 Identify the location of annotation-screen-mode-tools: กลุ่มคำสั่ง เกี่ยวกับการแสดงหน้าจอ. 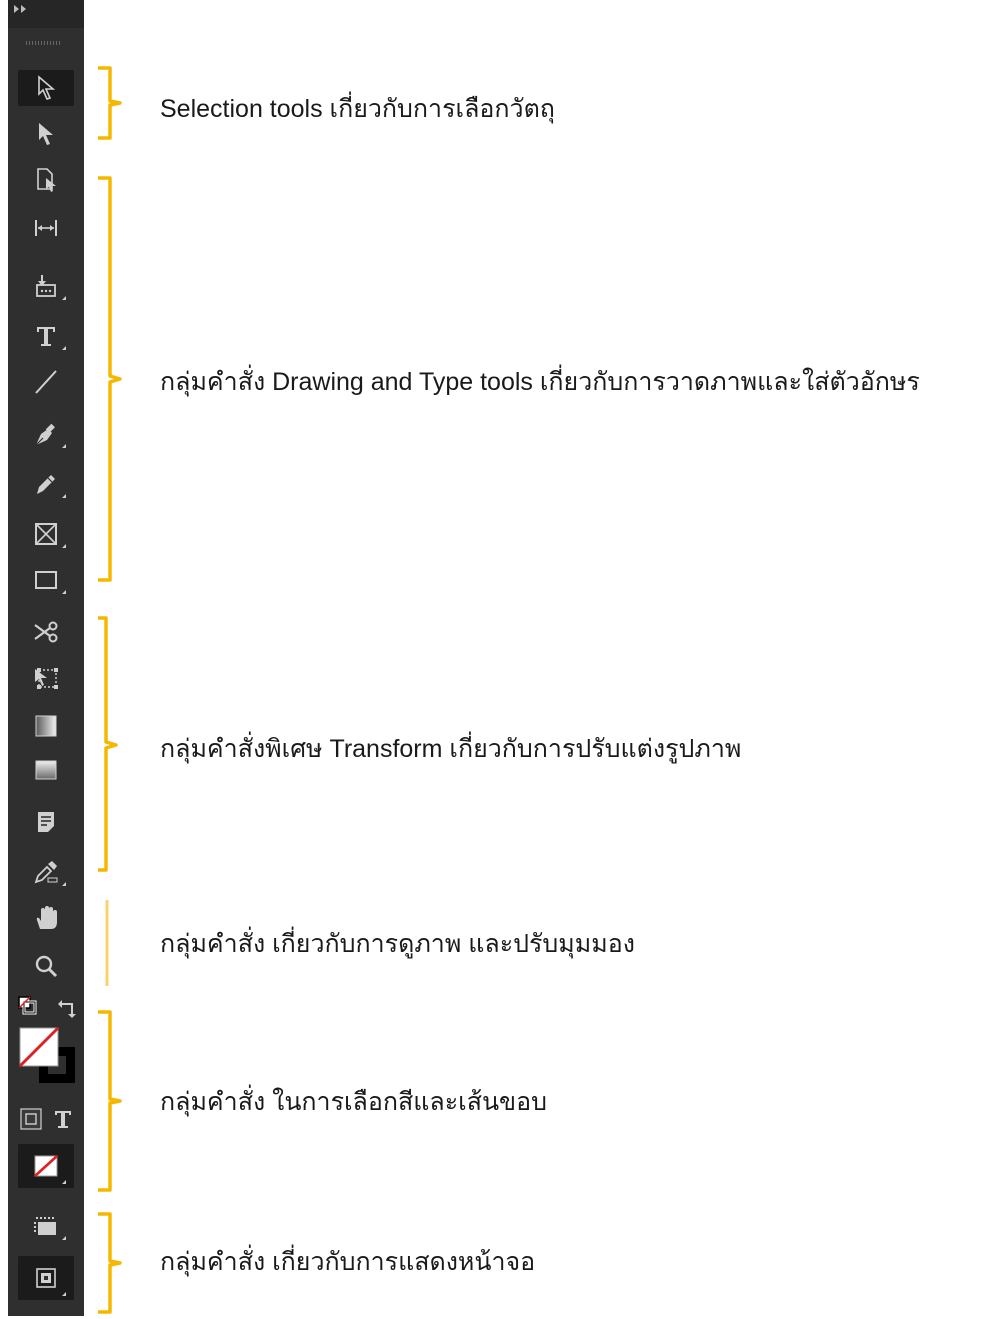
(348, 1262).